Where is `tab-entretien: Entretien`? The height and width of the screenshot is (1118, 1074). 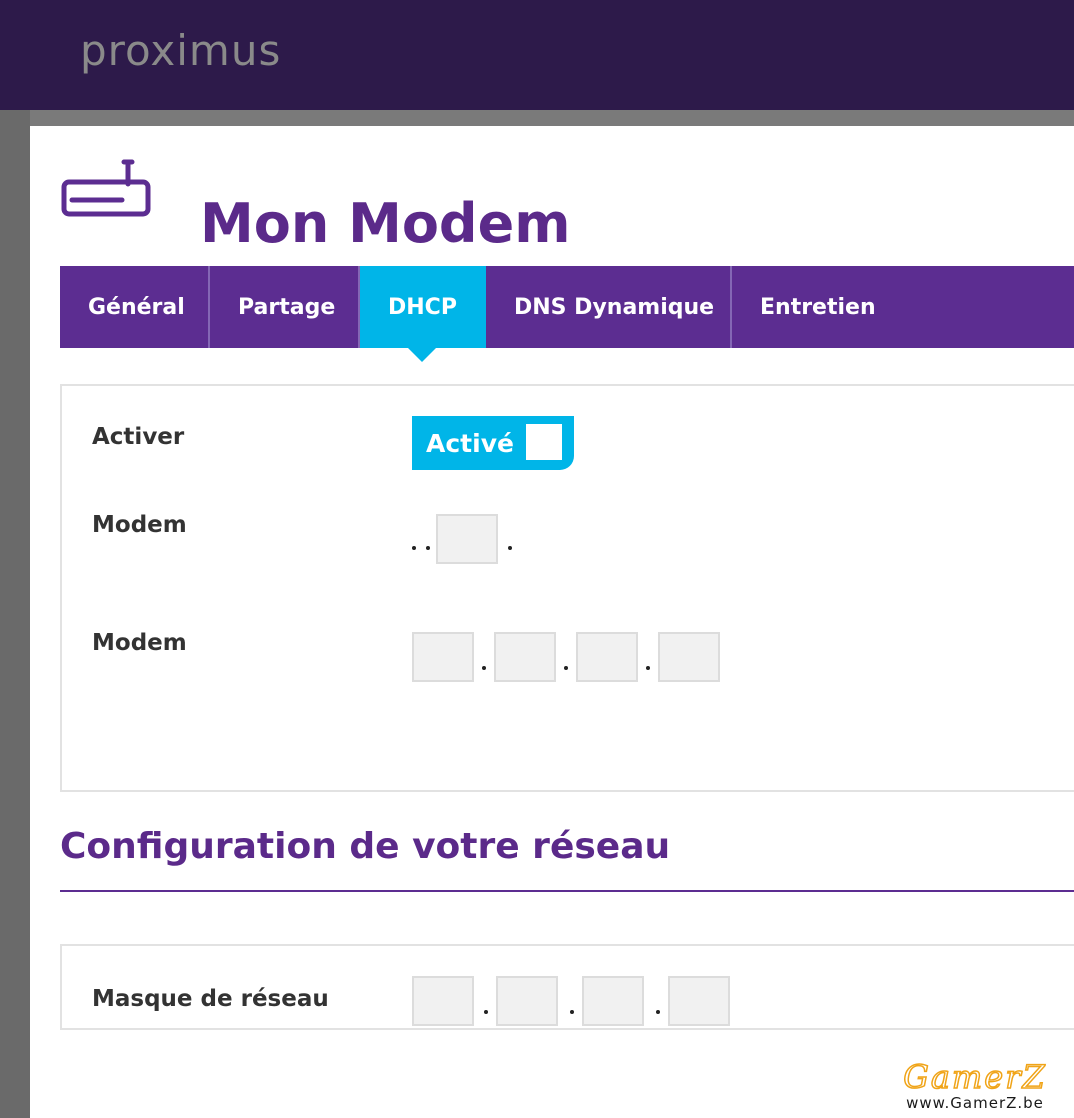
tab-entretien: Entretien is located at coordinates (812, 307).